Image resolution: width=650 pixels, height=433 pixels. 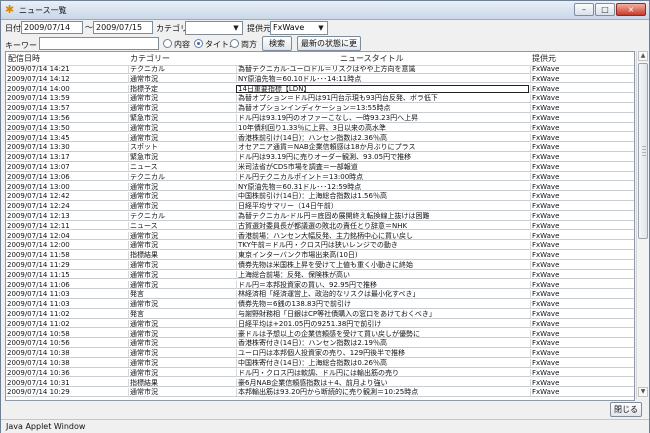 I want to click on scrollbar-thumb, so click(x=643, y=151).